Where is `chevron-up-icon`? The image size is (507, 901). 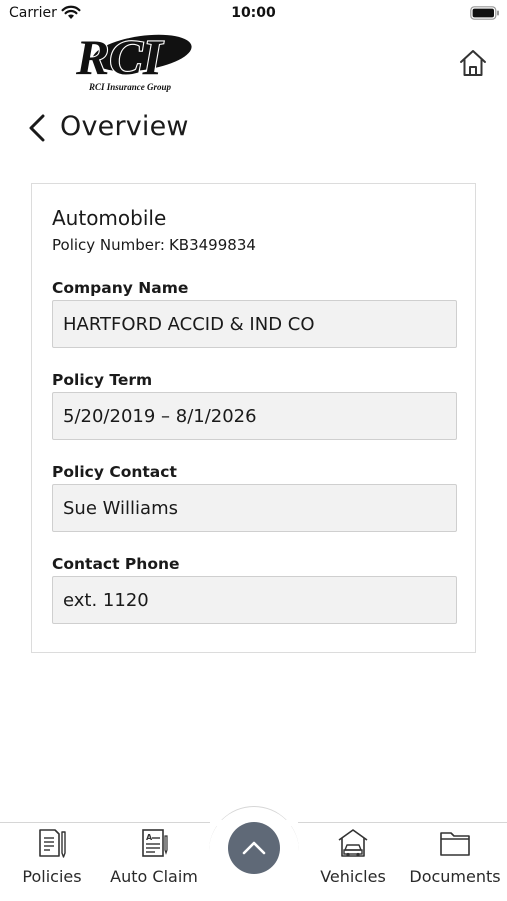 chevron-up-icon is located at coordinates (254, 848).